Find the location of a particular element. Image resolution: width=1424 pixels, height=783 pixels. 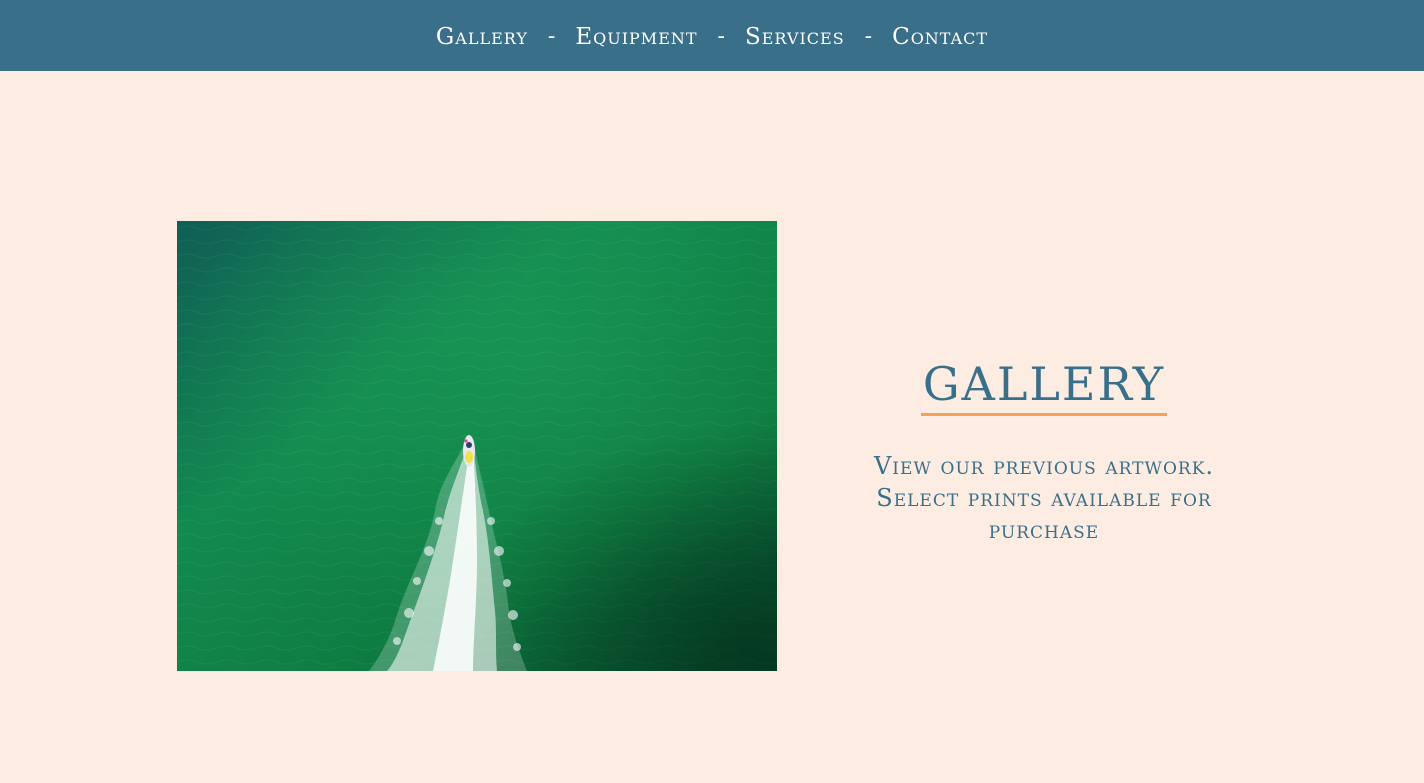

nav-links: Gallery - Equipment - Services - Contact is located at coordinates (712, 37).